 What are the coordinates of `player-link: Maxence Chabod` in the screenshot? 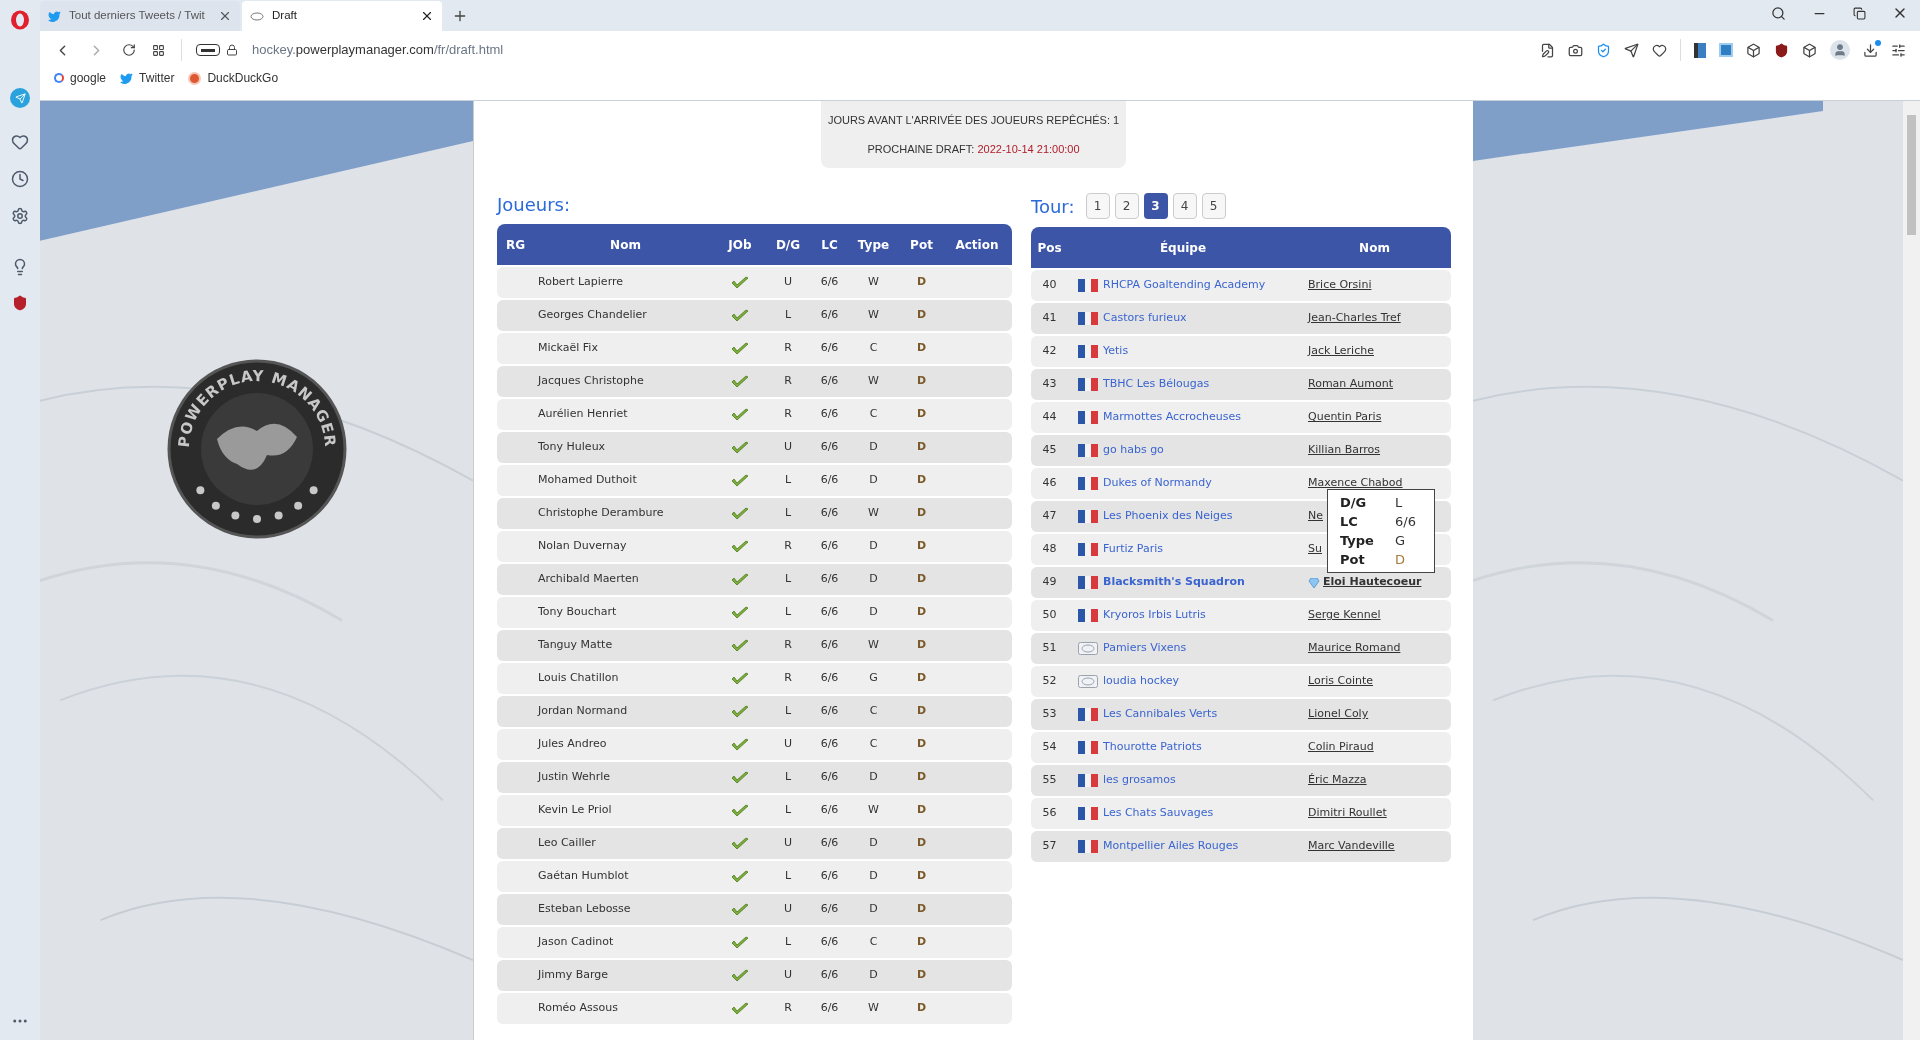 It's located at (1355, 483).